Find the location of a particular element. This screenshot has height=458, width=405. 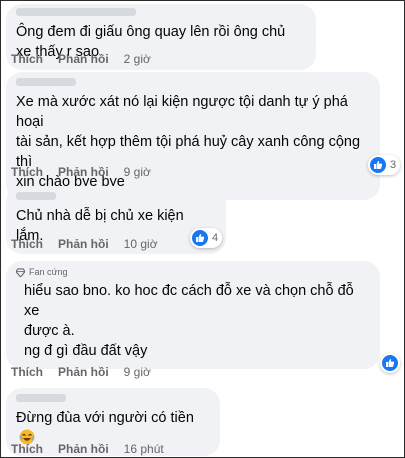

comment-actions: Thích Phản hồi 16 phút is located at coordinates (87, 449).